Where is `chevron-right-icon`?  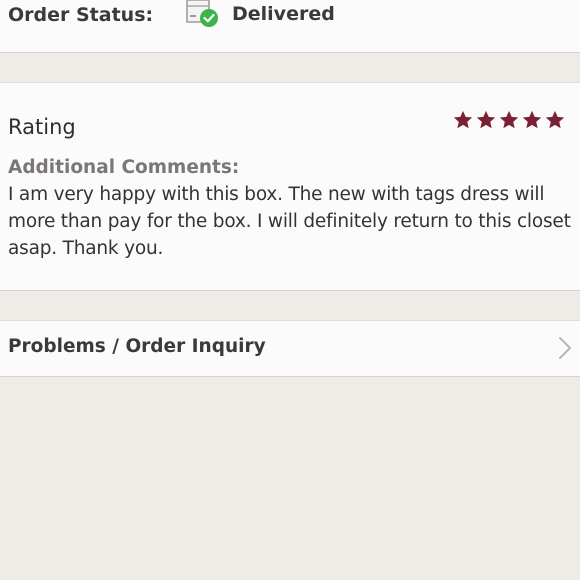
chevron-right-icon is located at coordinates (565, 348).